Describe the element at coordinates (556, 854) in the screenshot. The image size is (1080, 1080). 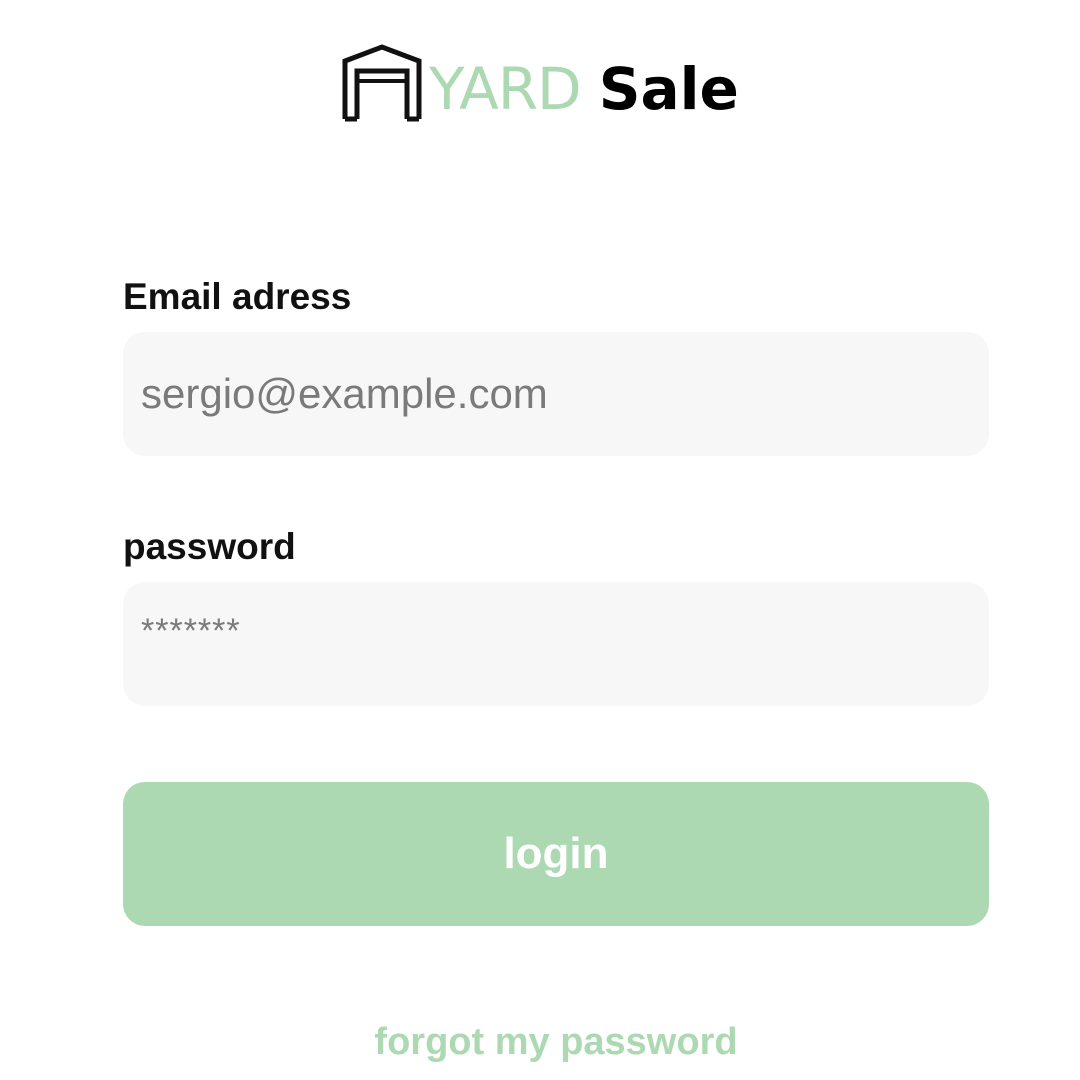
I see `login-button: login` at that location.